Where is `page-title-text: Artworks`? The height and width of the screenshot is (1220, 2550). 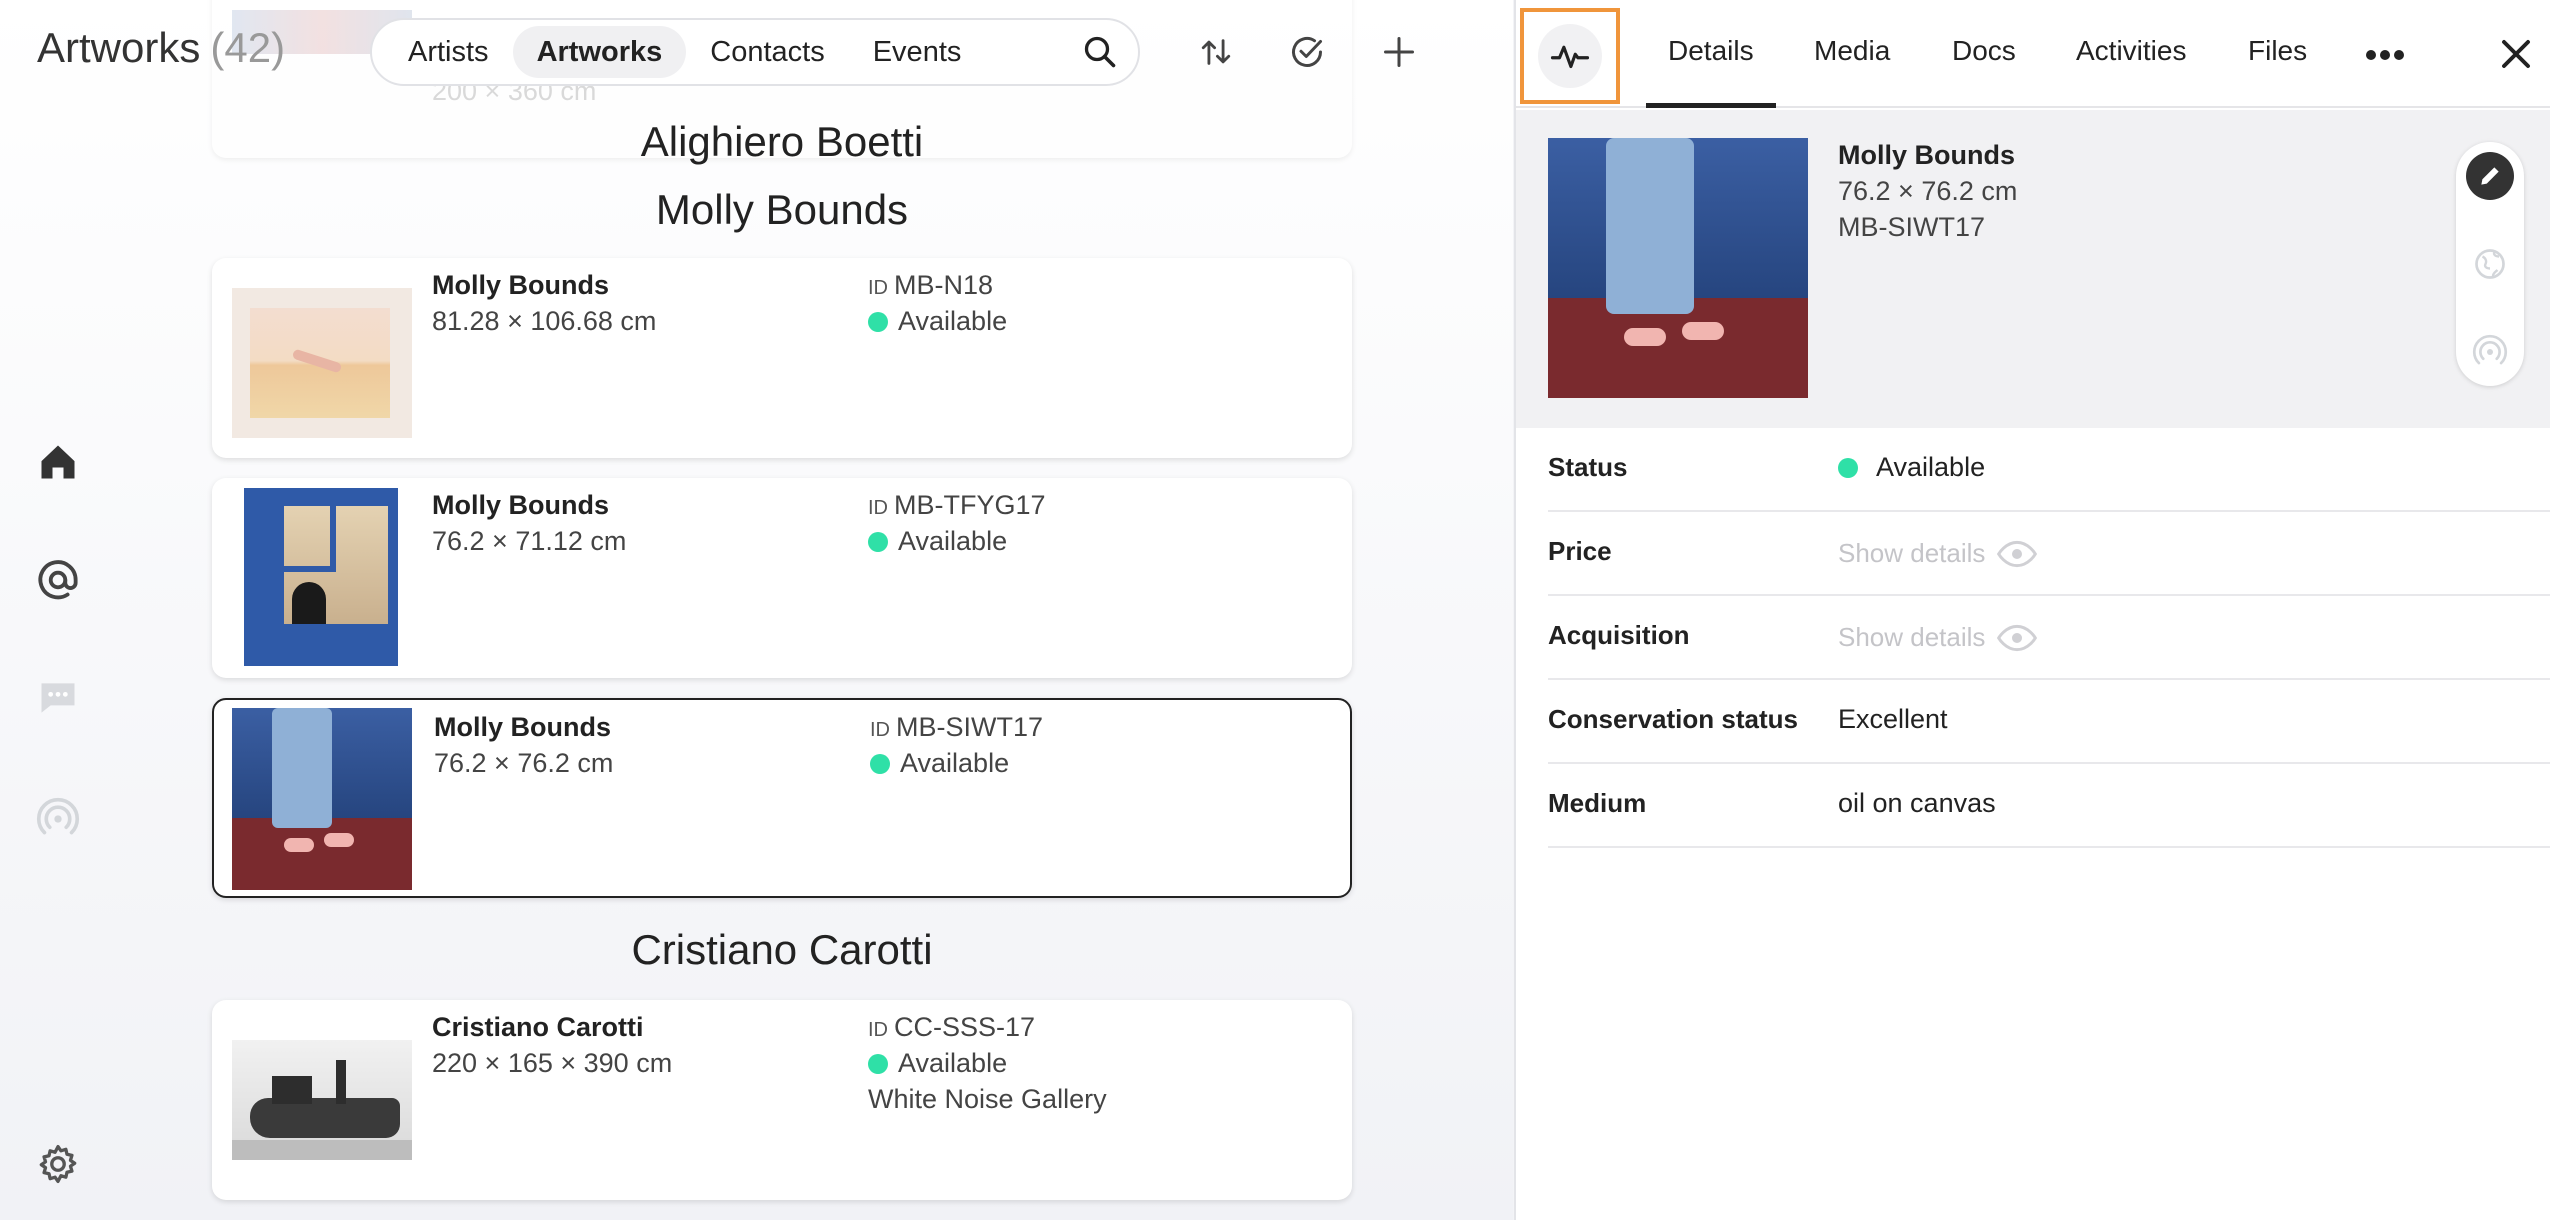
page-title-text: Artworks is located at coordinates (119, 47).